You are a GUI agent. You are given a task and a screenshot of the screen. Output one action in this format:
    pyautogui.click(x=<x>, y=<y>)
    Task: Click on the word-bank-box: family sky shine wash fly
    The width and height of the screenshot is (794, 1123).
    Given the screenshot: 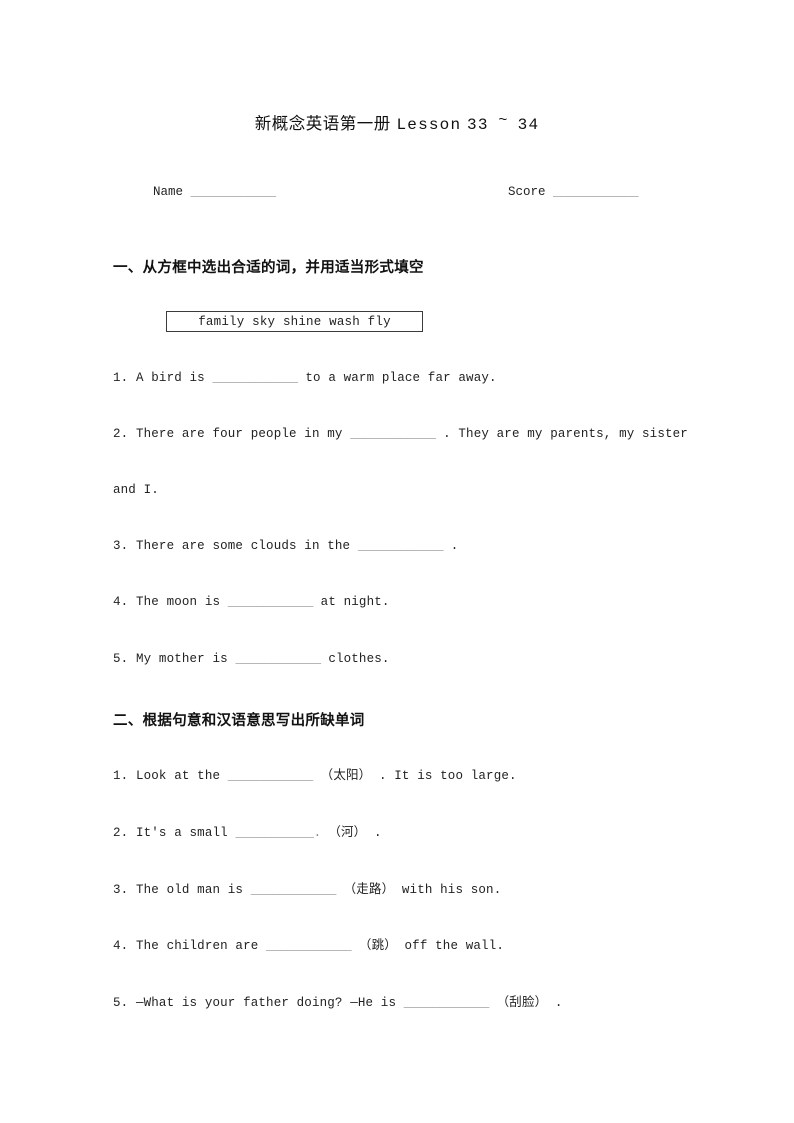 What is the action you would take?
    pyautogui.click(x=294, y=321)
    